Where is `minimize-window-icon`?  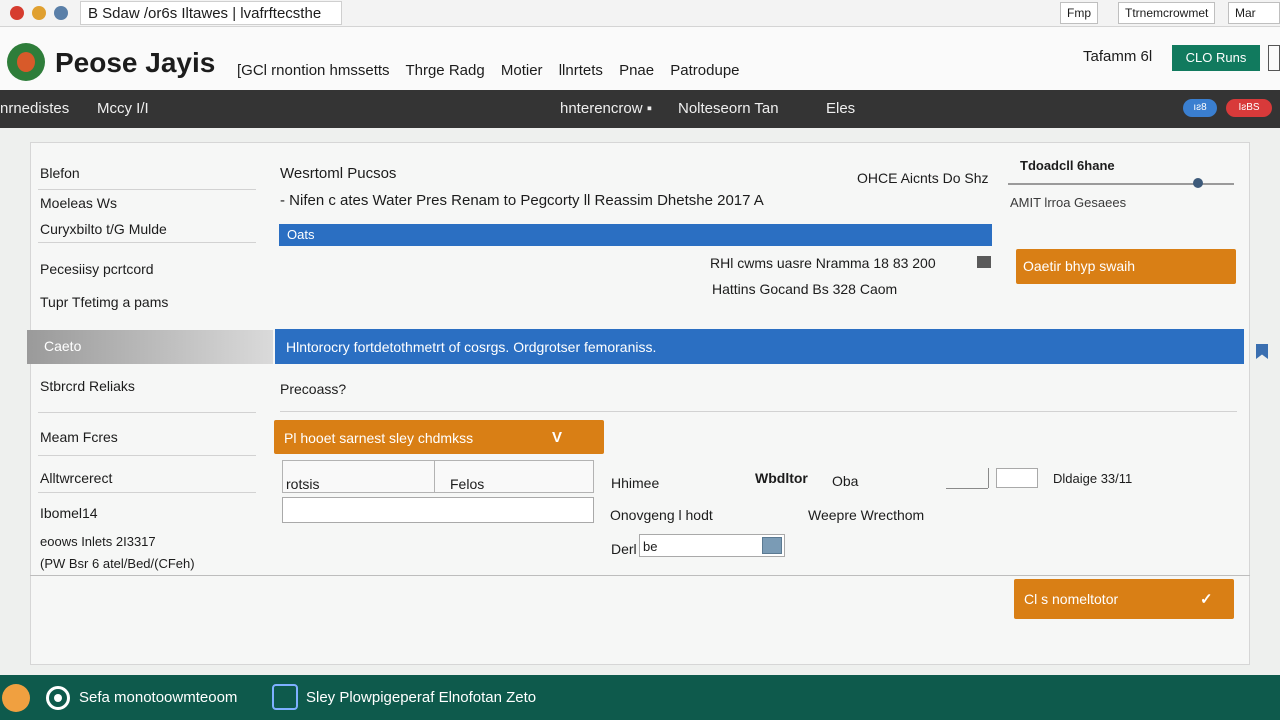
minimize-window-icon is located at coordinates (39, 13).